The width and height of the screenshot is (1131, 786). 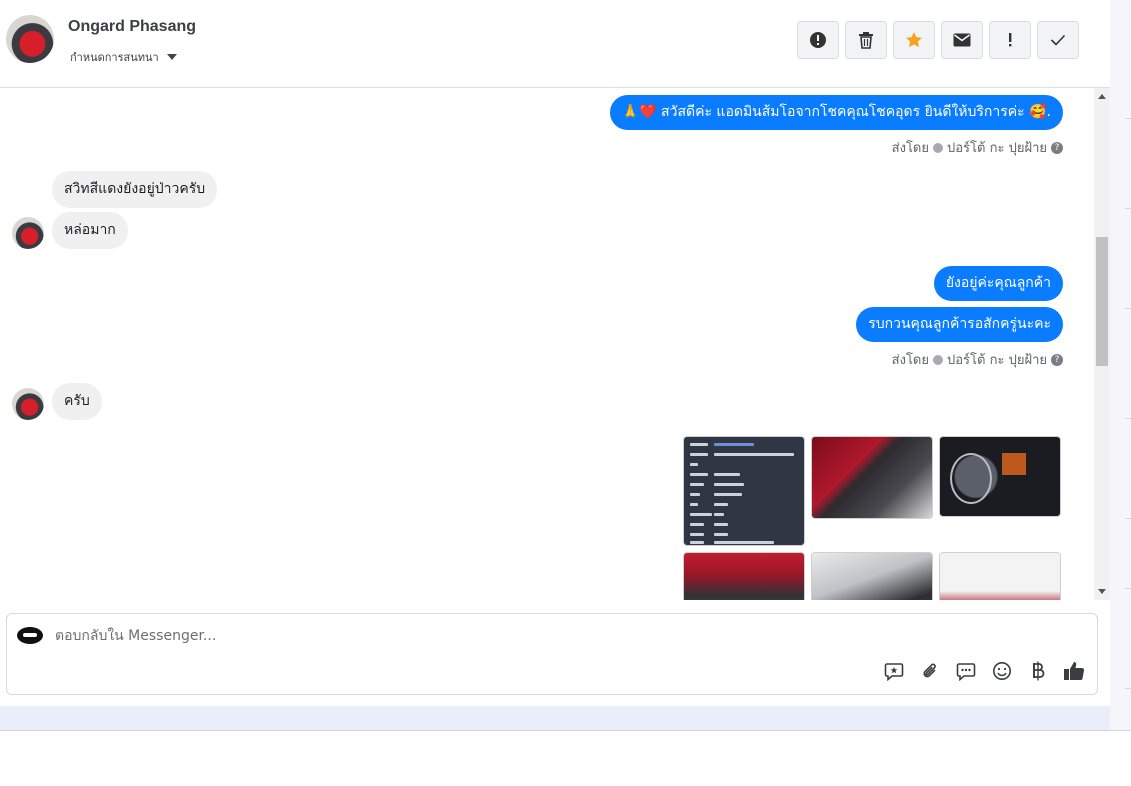 What do you see at coordinates (552, 654) in the screenshot?
I see `reply-box` at bounding box center [552, 654].